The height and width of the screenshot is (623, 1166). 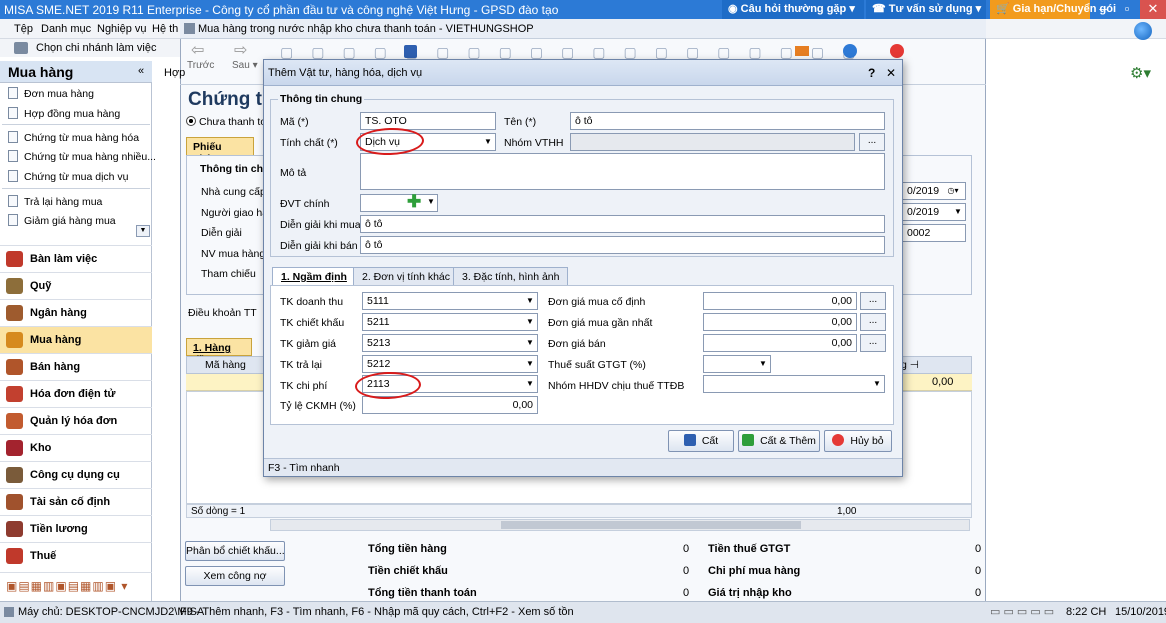 What do you see at coordinates (622, 171) in the screenshot?
I see `description-input` at bounding box center [622, 171].